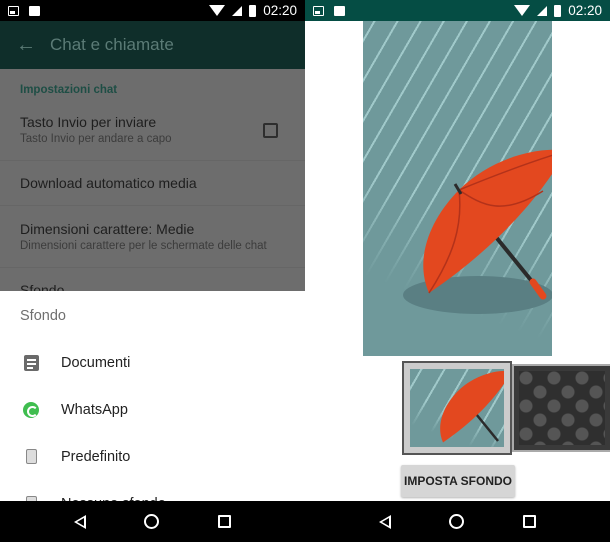  I want to click on app-bar: ← Chat e chiamate, so click(152, 45).